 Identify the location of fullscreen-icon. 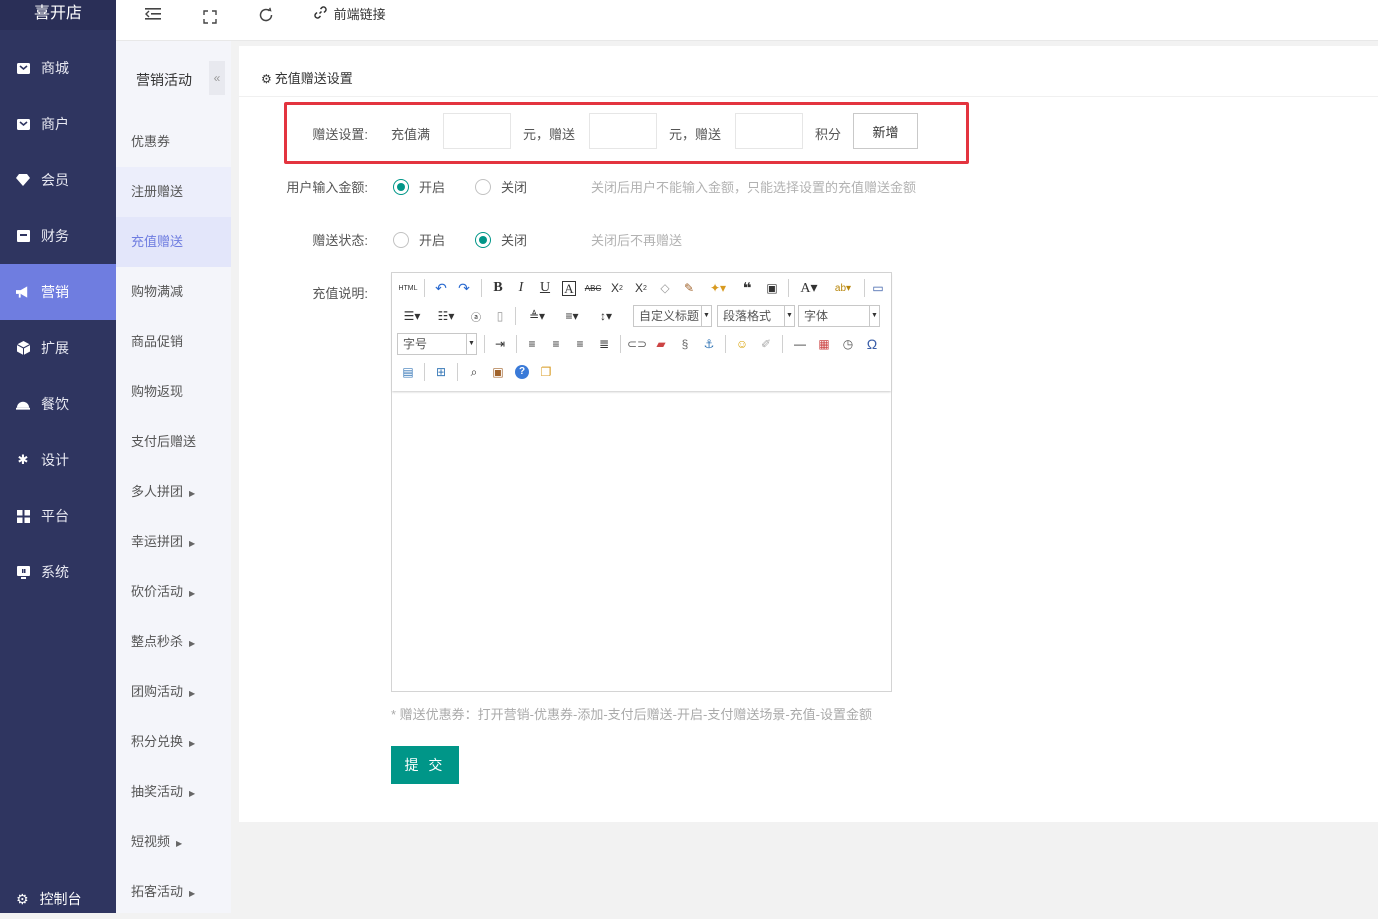
(210, 19).